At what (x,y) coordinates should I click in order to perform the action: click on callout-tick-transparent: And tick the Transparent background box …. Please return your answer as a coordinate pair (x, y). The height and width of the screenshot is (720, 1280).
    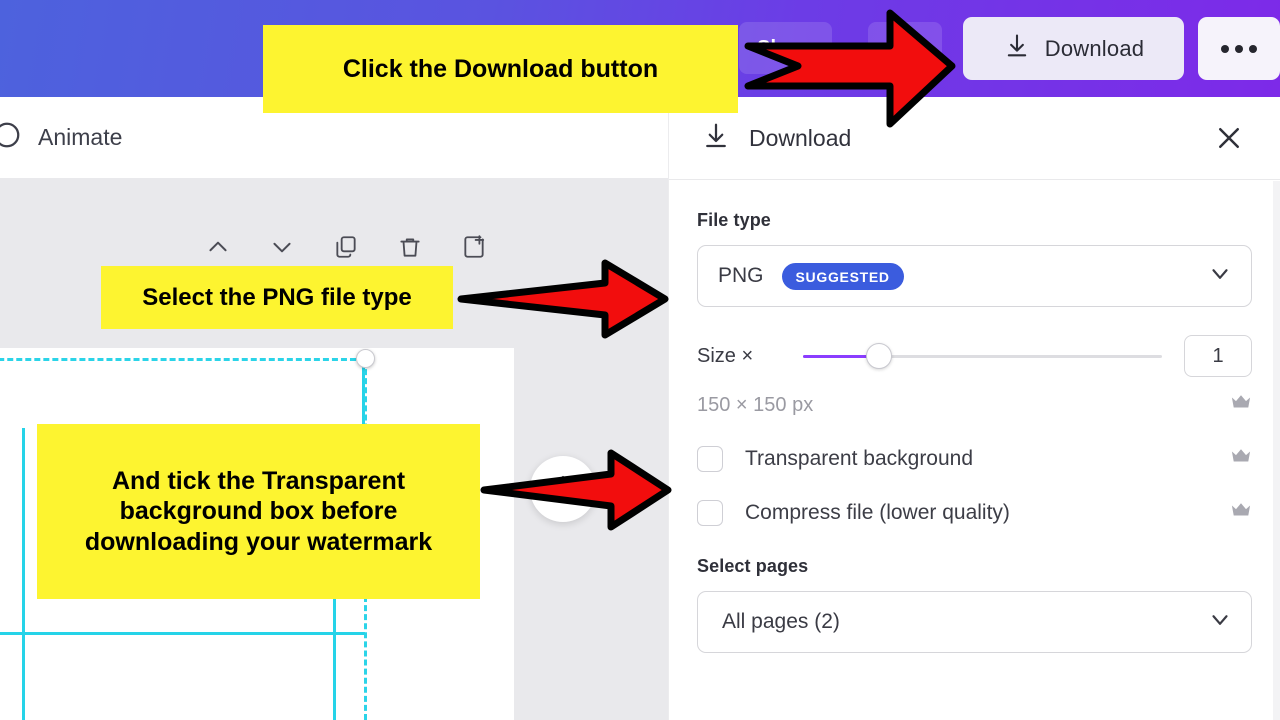
    Looking at the image, I should click on (258, 511).